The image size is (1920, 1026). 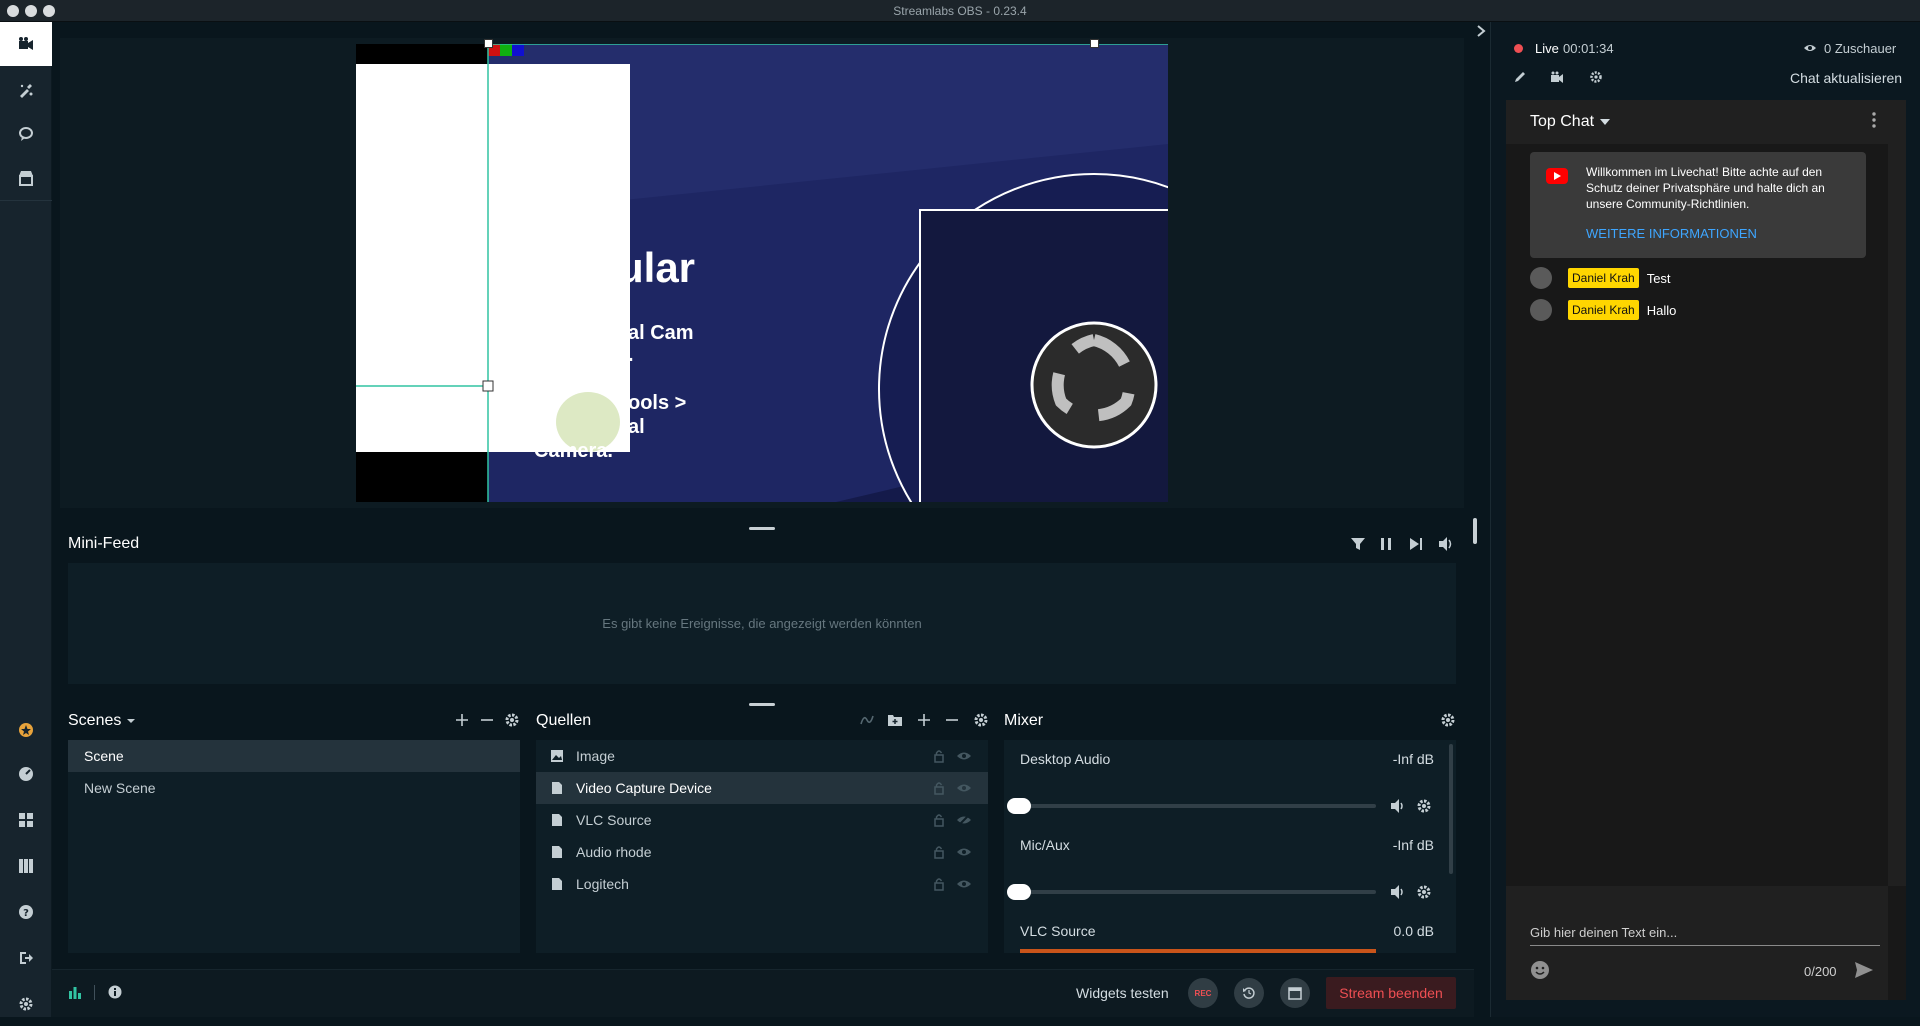 What do you see at coordinates (1820, 971) in the screenshot?
I see `char-counter: 0/200` at bounding box center [1820, 971].